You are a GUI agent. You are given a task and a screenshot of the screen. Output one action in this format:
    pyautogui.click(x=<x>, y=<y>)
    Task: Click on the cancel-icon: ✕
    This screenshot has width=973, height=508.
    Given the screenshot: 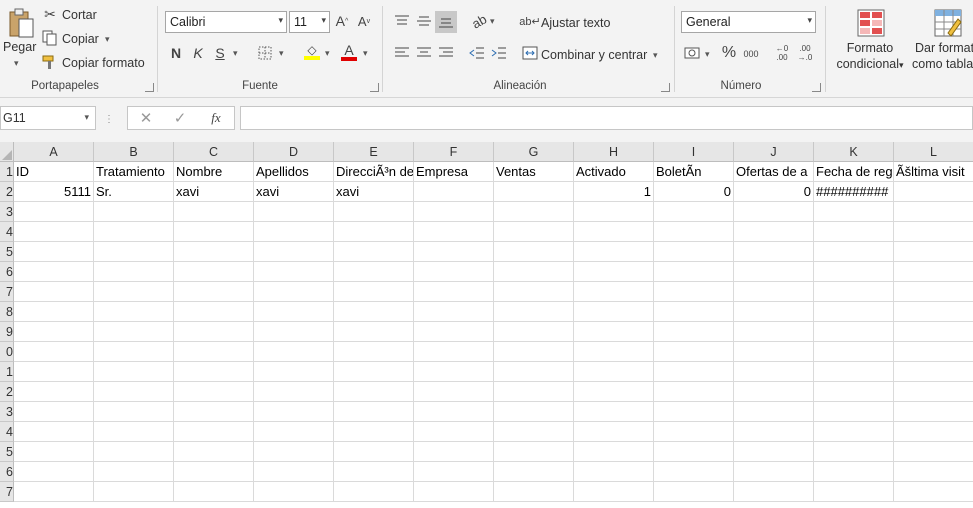 What is the action you would take?
    pyautogui.click(x=146, y=118)
    